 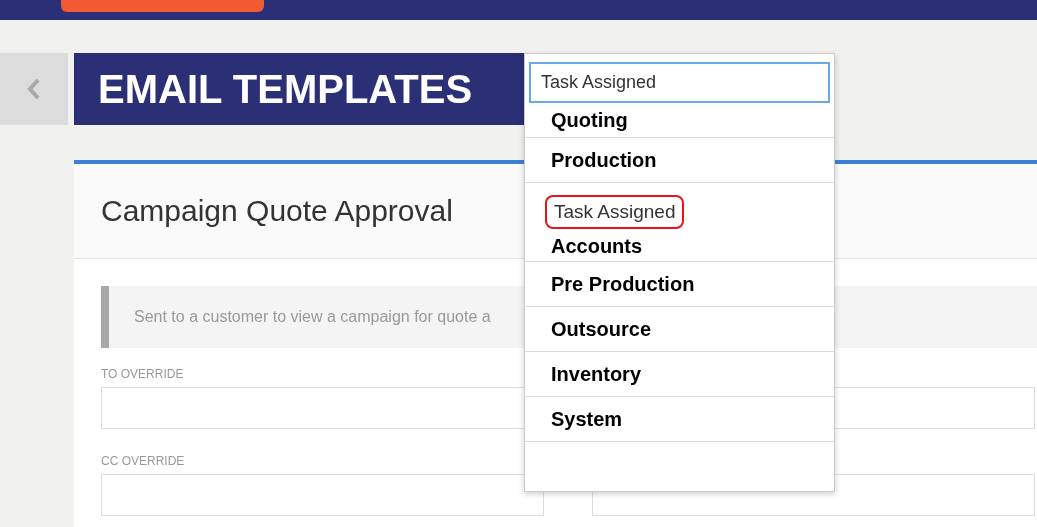 I want to click on chevron-left-icon, so click(x=34, y=89).